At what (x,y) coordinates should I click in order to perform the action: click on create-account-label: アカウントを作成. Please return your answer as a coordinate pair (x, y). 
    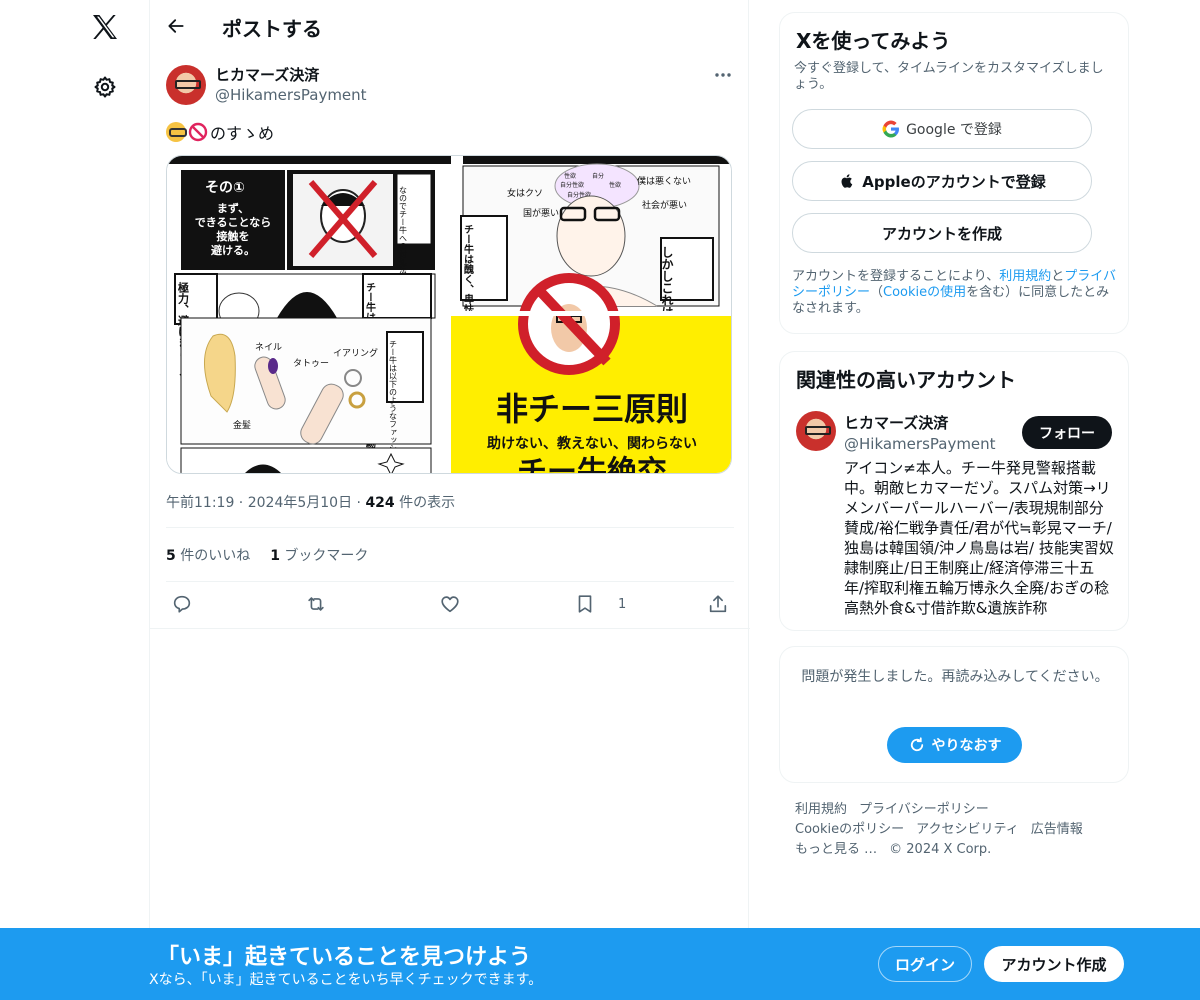
    Looking at the image, I should click on (941, 233).